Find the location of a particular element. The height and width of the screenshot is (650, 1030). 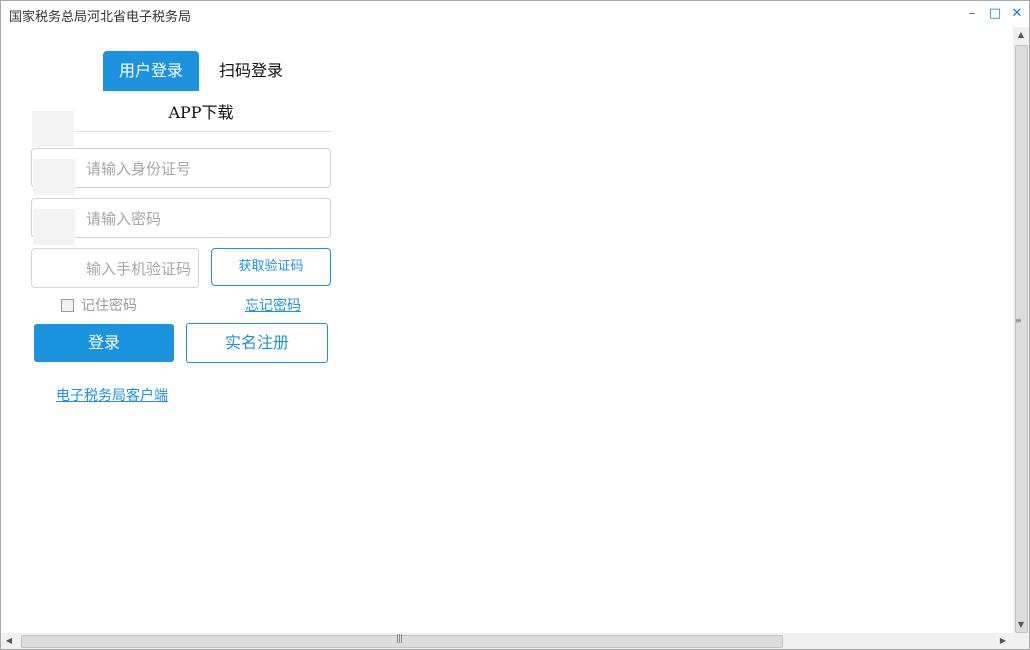

password-input is located at coordinates (206, 219).